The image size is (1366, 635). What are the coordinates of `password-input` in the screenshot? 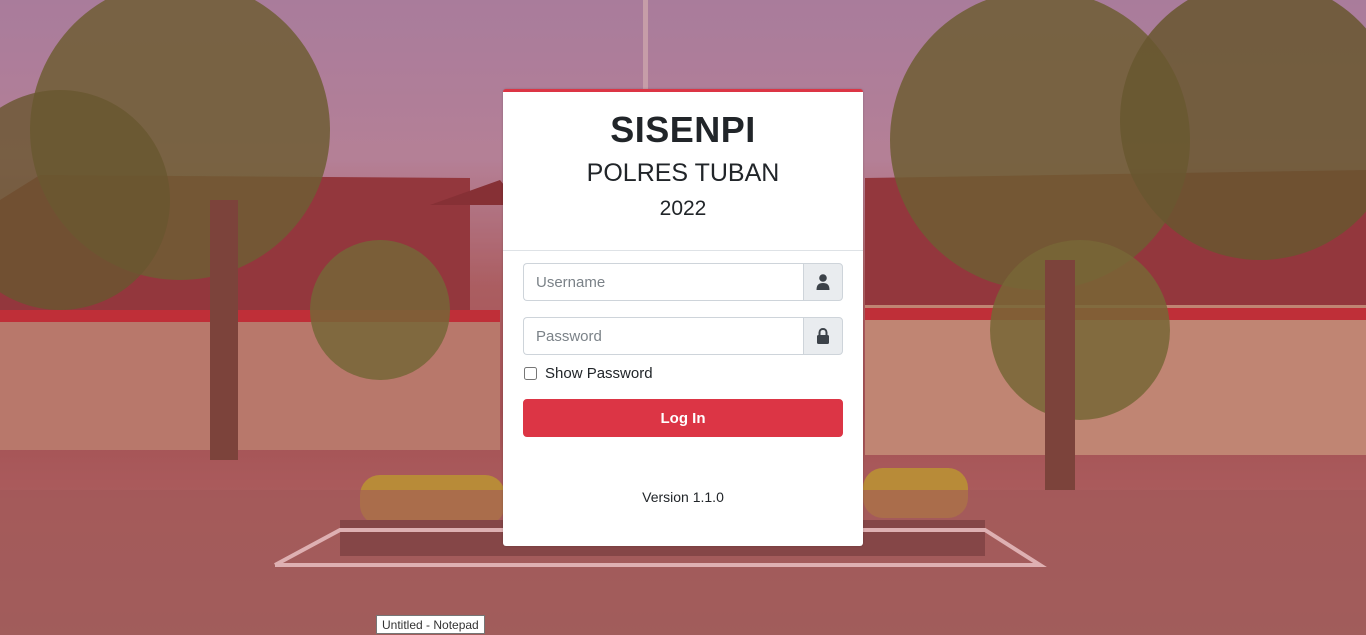 It's located at (663, 336).